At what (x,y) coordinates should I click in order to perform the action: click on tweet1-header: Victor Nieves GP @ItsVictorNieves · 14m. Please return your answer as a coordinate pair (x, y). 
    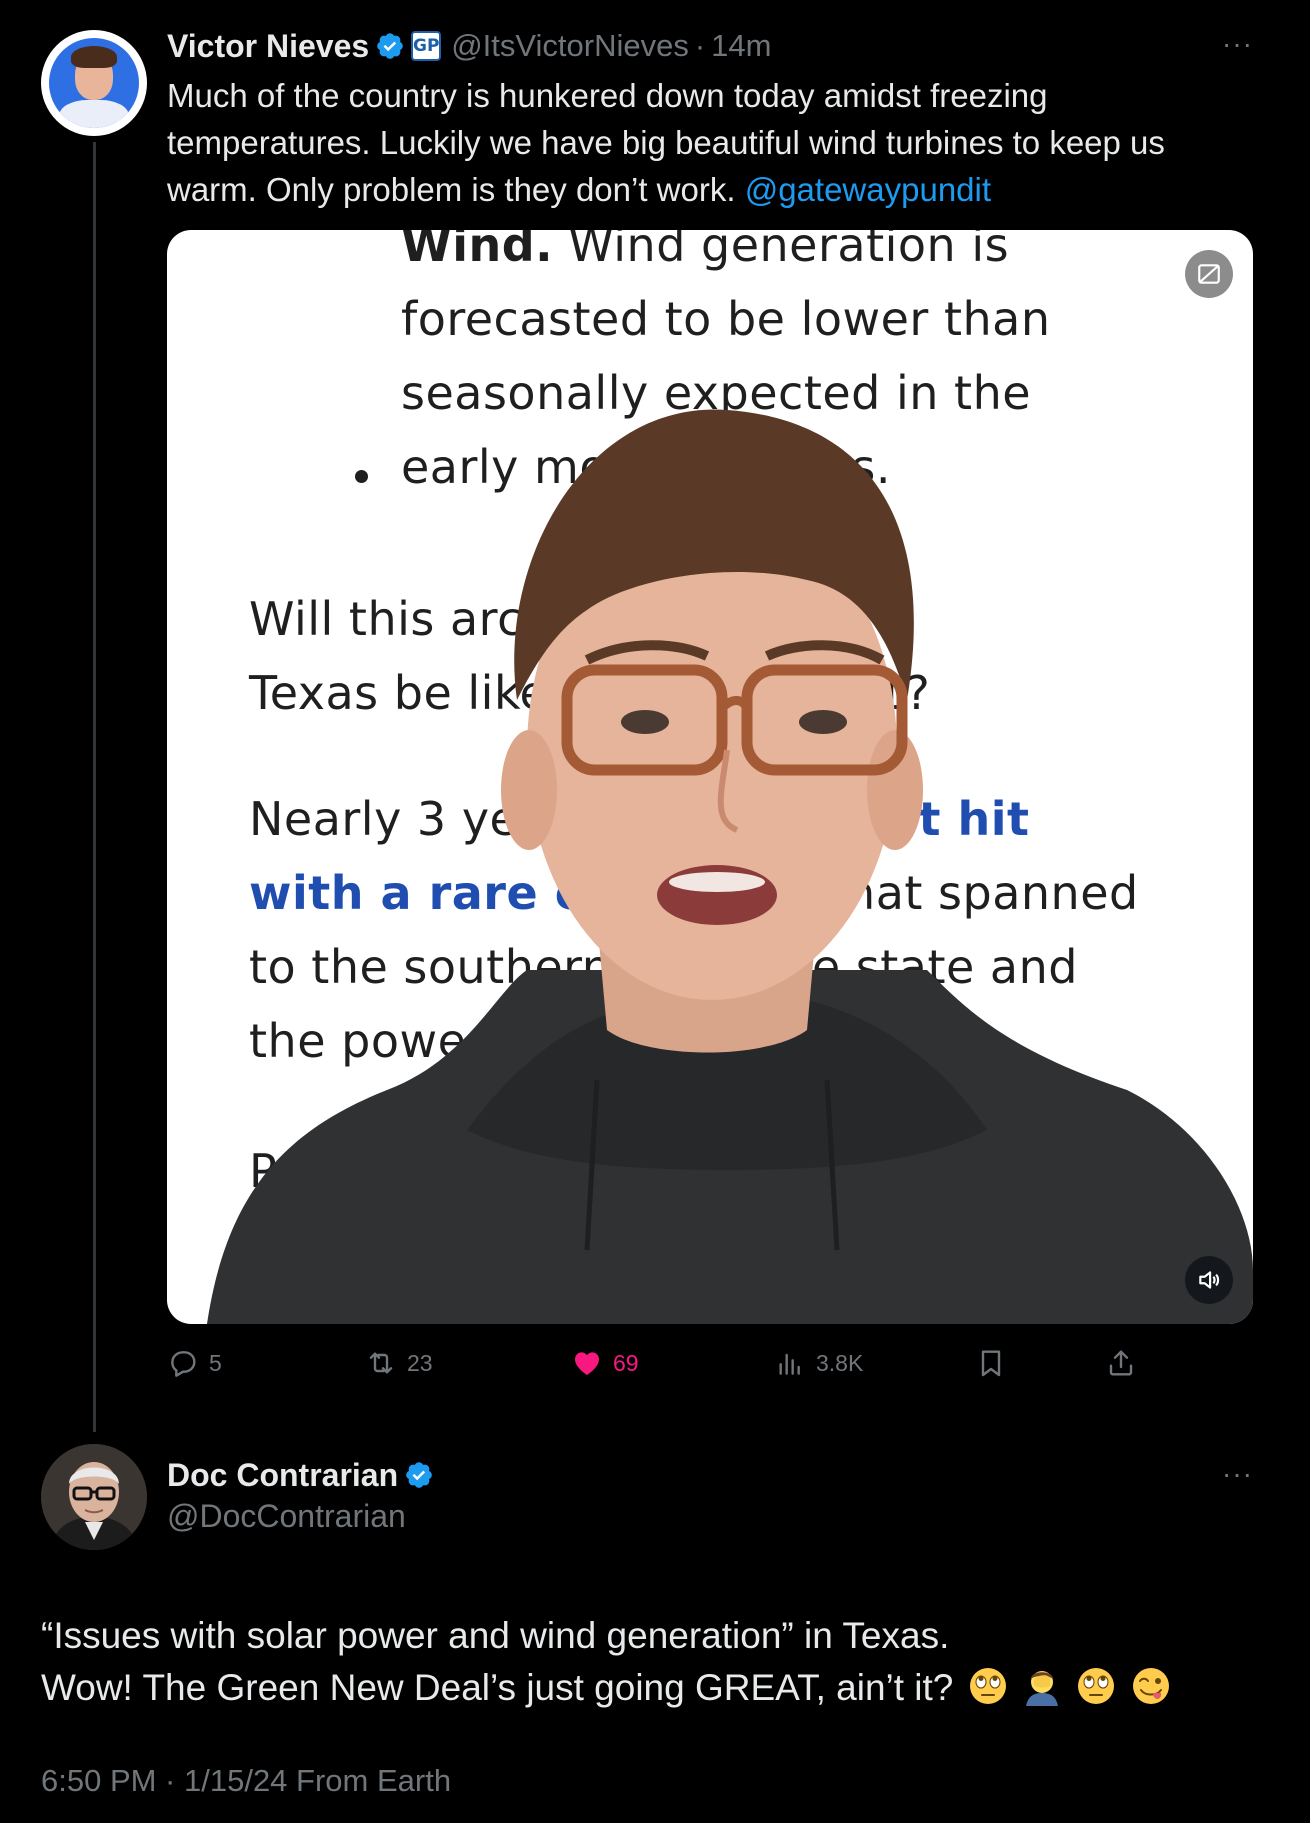
    Looking at the image, I should click on (469, 46).